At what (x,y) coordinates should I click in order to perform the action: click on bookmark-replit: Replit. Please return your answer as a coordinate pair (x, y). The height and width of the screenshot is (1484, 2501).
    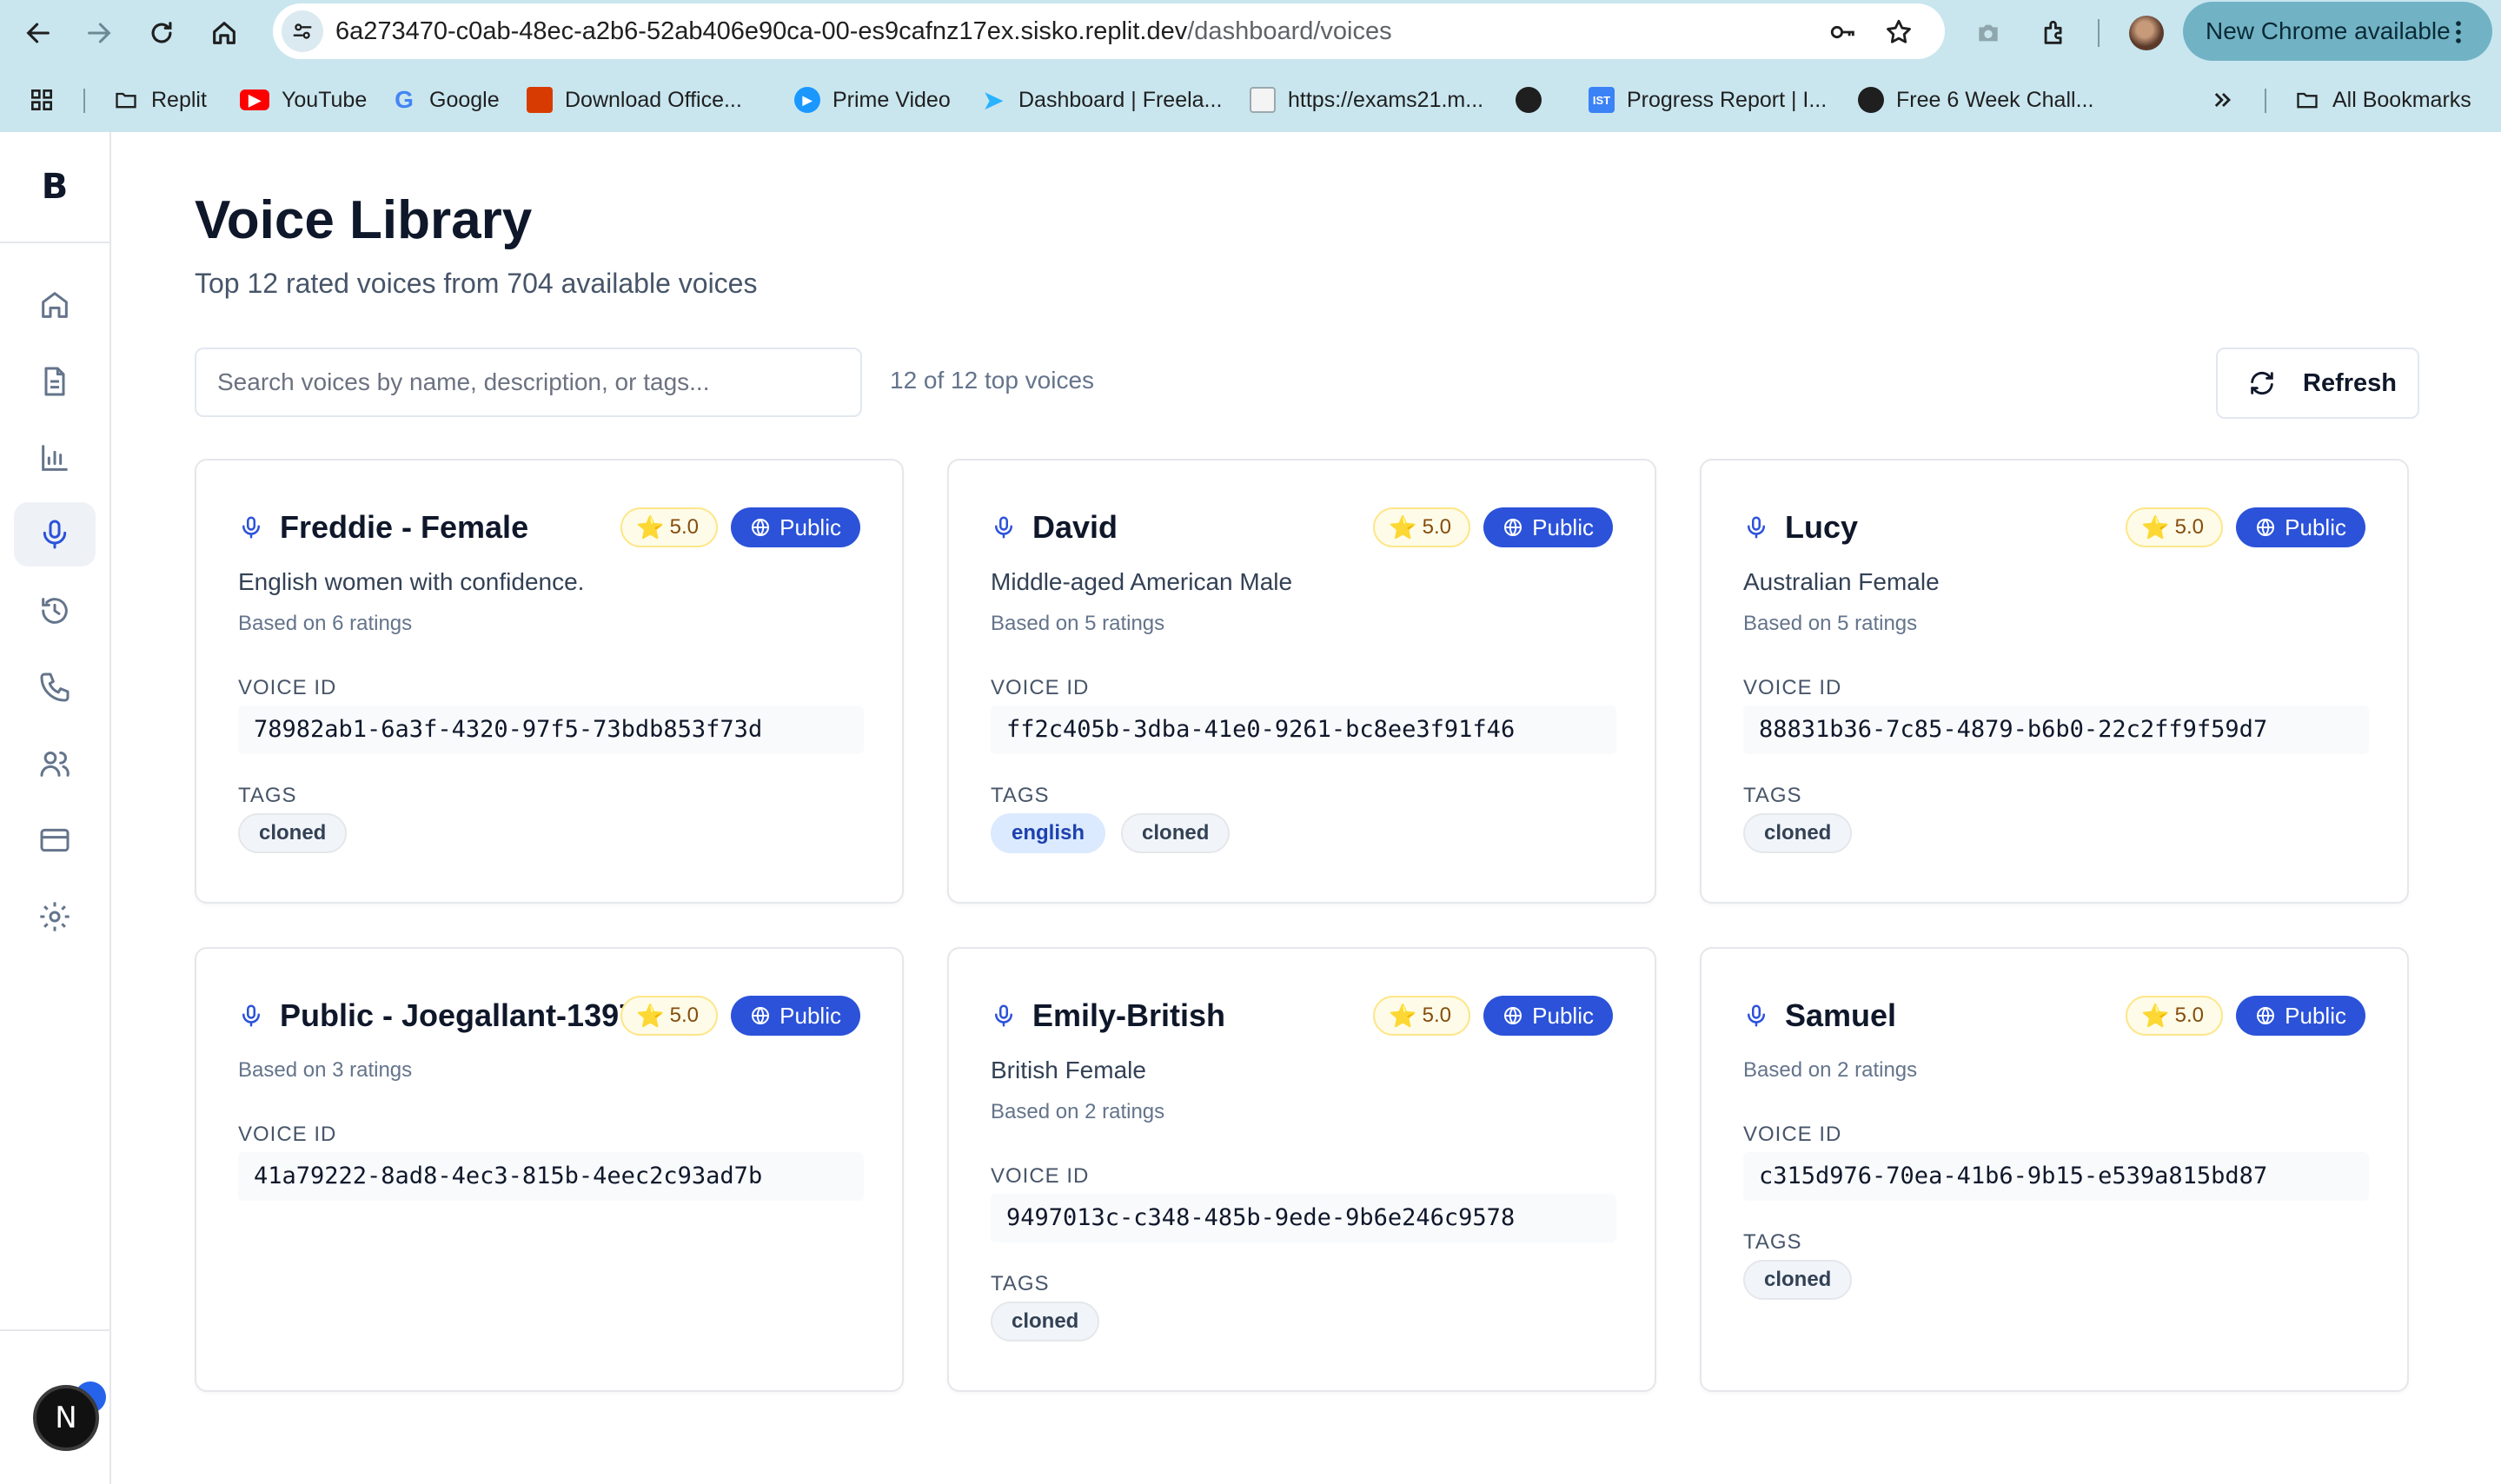
    Looking at the image, I should click on (160, 99).